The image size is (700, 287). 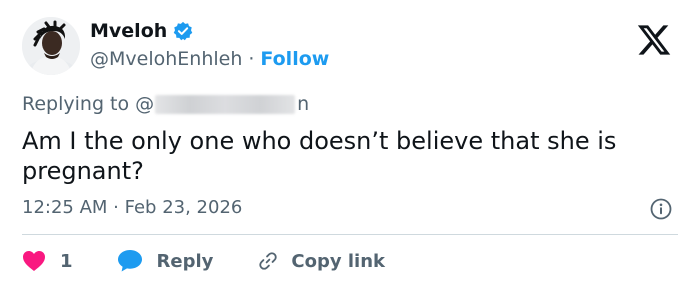 What do you see at coordinates (128, 31) in the screenshot?
I see `author-display-name: Mveloh` at bounding box center [128, 31].